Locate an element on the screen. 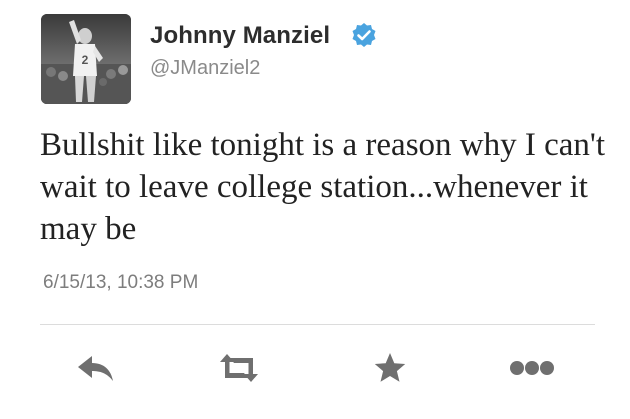 Image resolution: width=630 pixels, height=419 pixels. reply-button is located at coordinates (96, 368).